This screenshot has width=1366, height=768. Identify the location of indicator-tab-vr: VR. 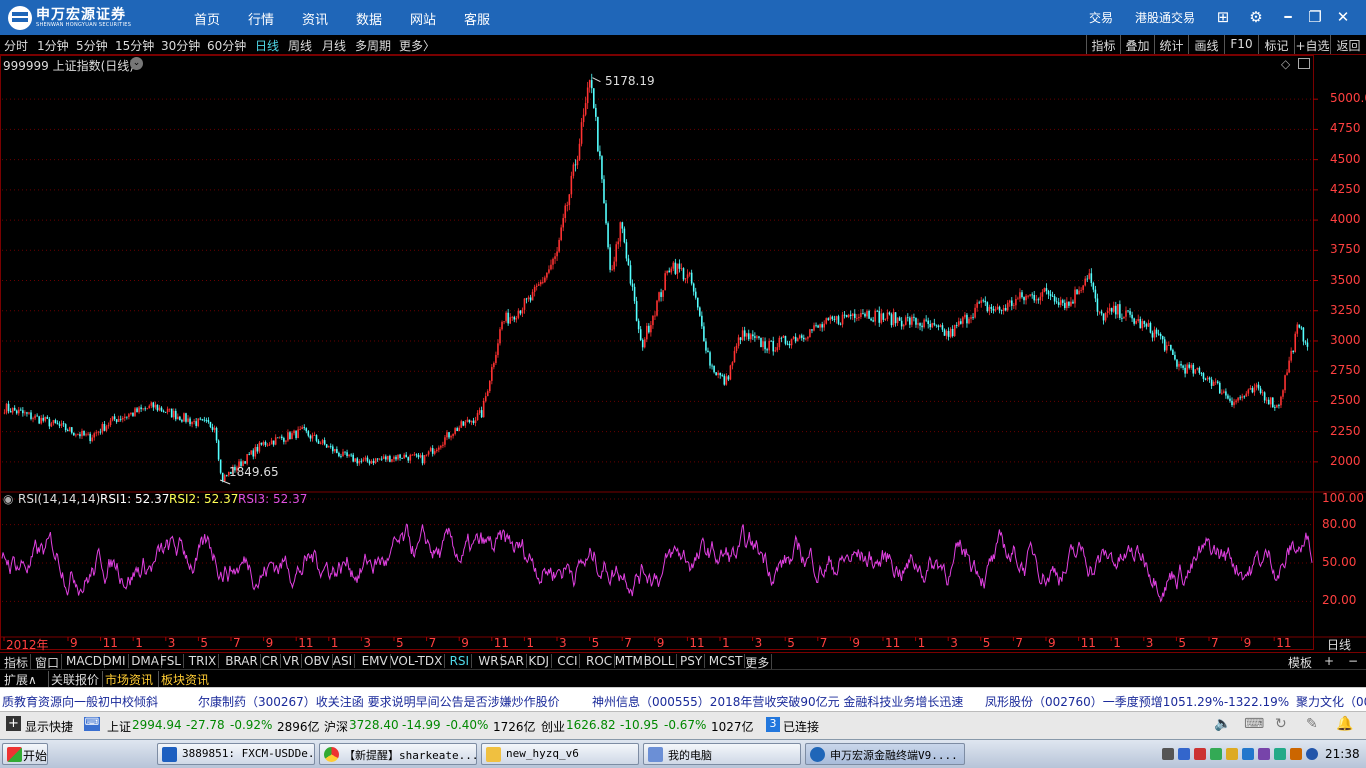
(292, 661).